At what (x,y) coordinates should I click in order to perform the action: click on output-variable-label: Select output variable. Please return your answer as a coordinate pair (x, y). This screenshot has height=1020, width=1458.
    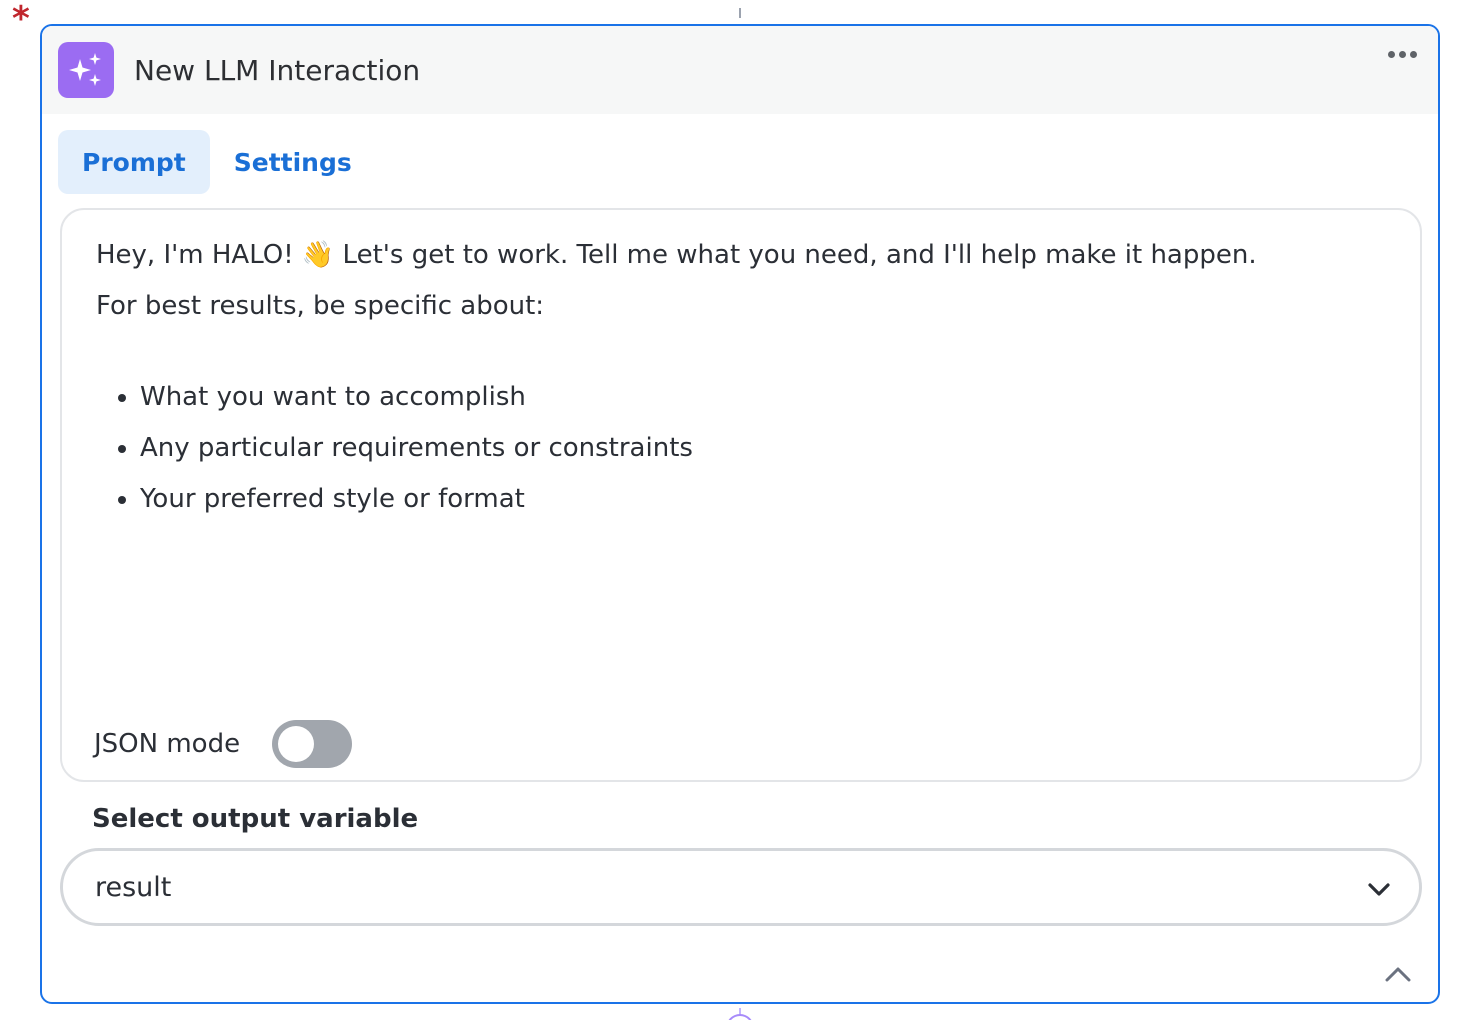
    Looking at the image, I should click on (255, 819).